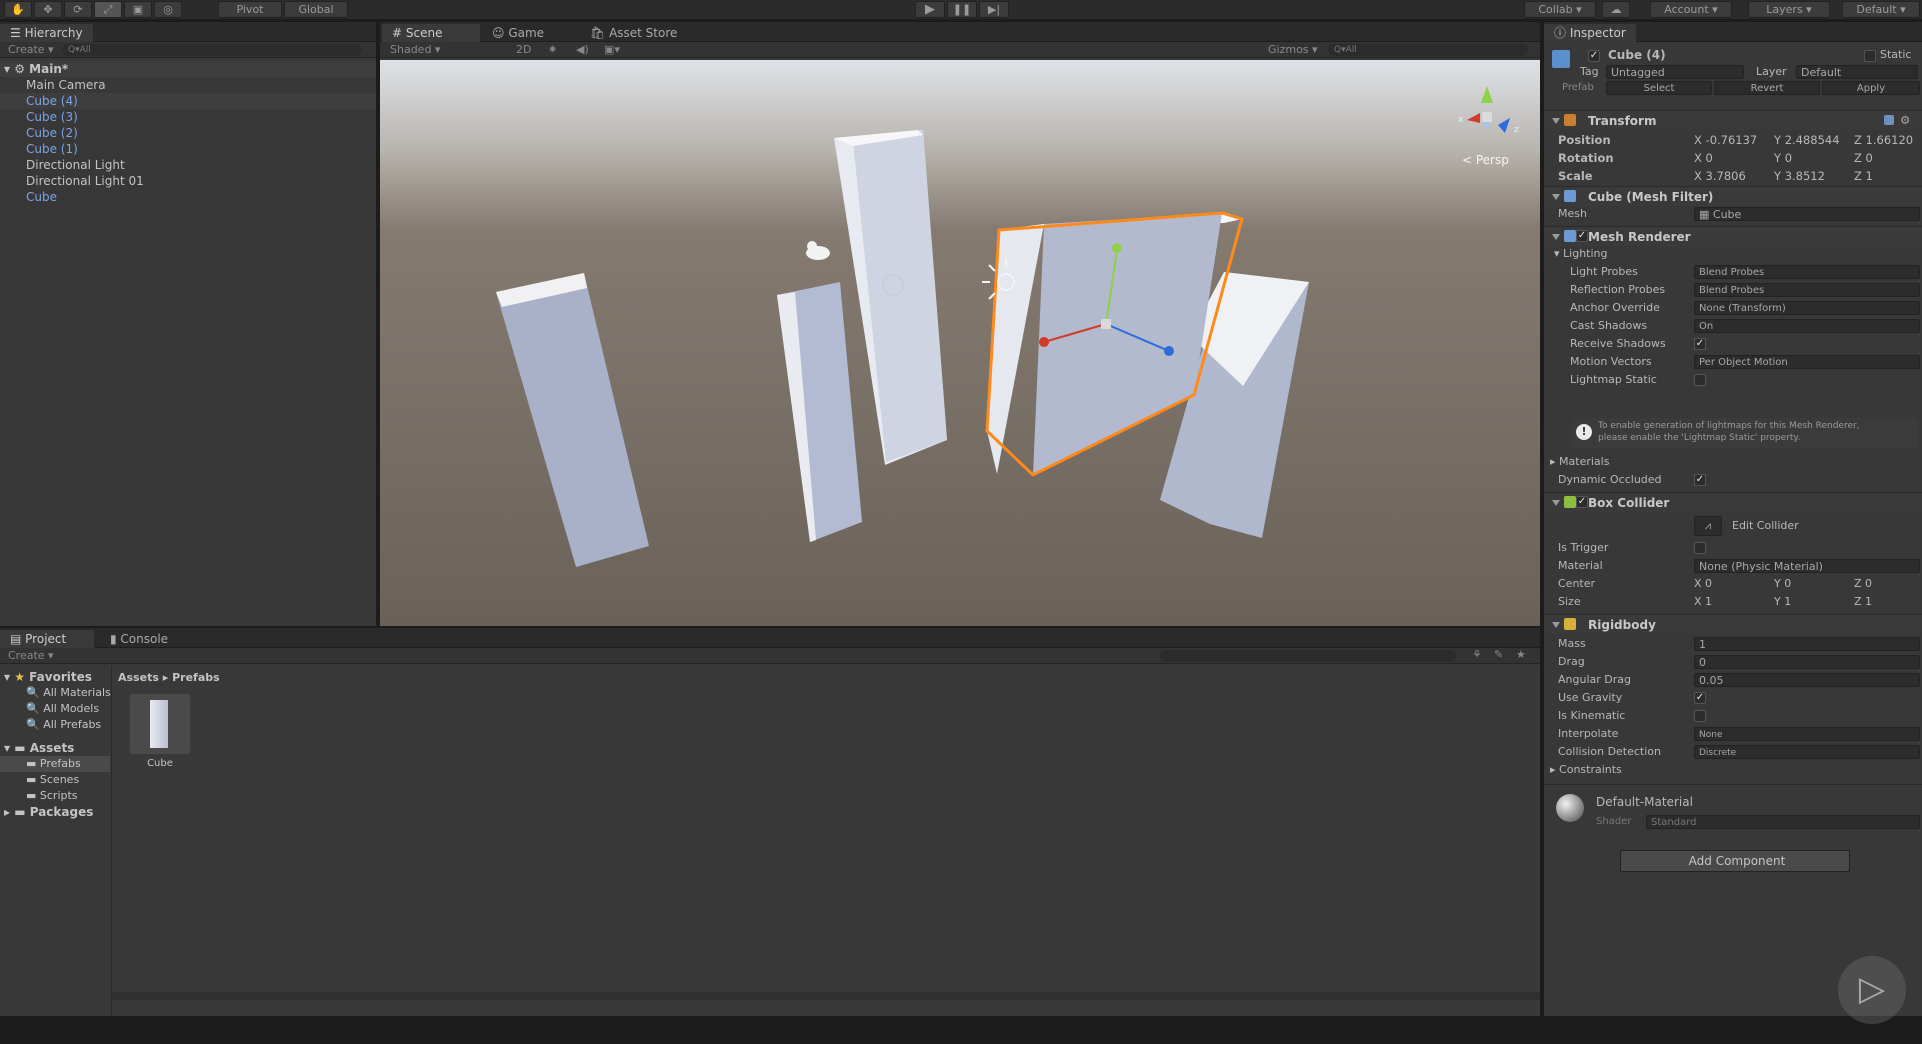  Describe the element at coordinates (1807, 272) in the screenshot. I see `light-probes-dropdown: Blend Probes` at that location.